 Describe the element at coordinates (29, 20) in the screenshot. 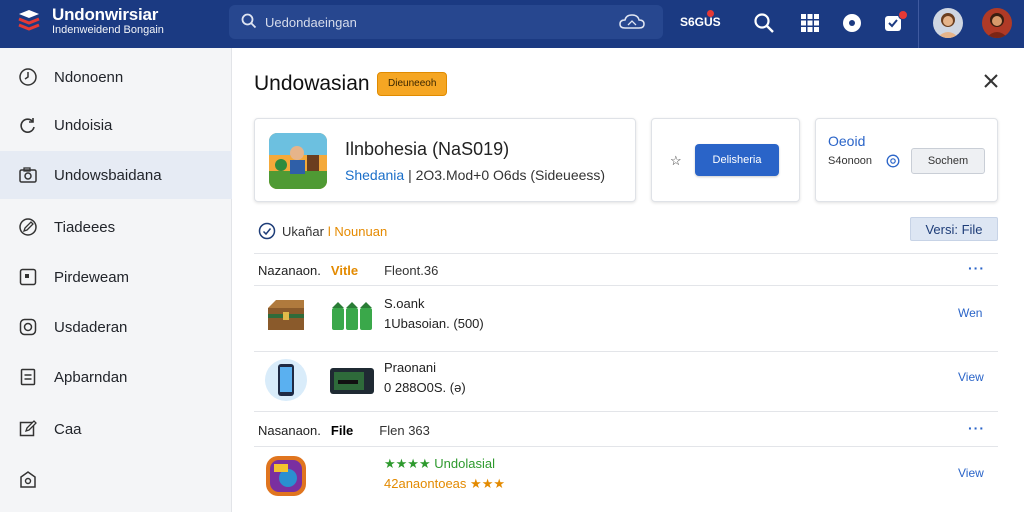

I see `brand-logo-icon` at that location.